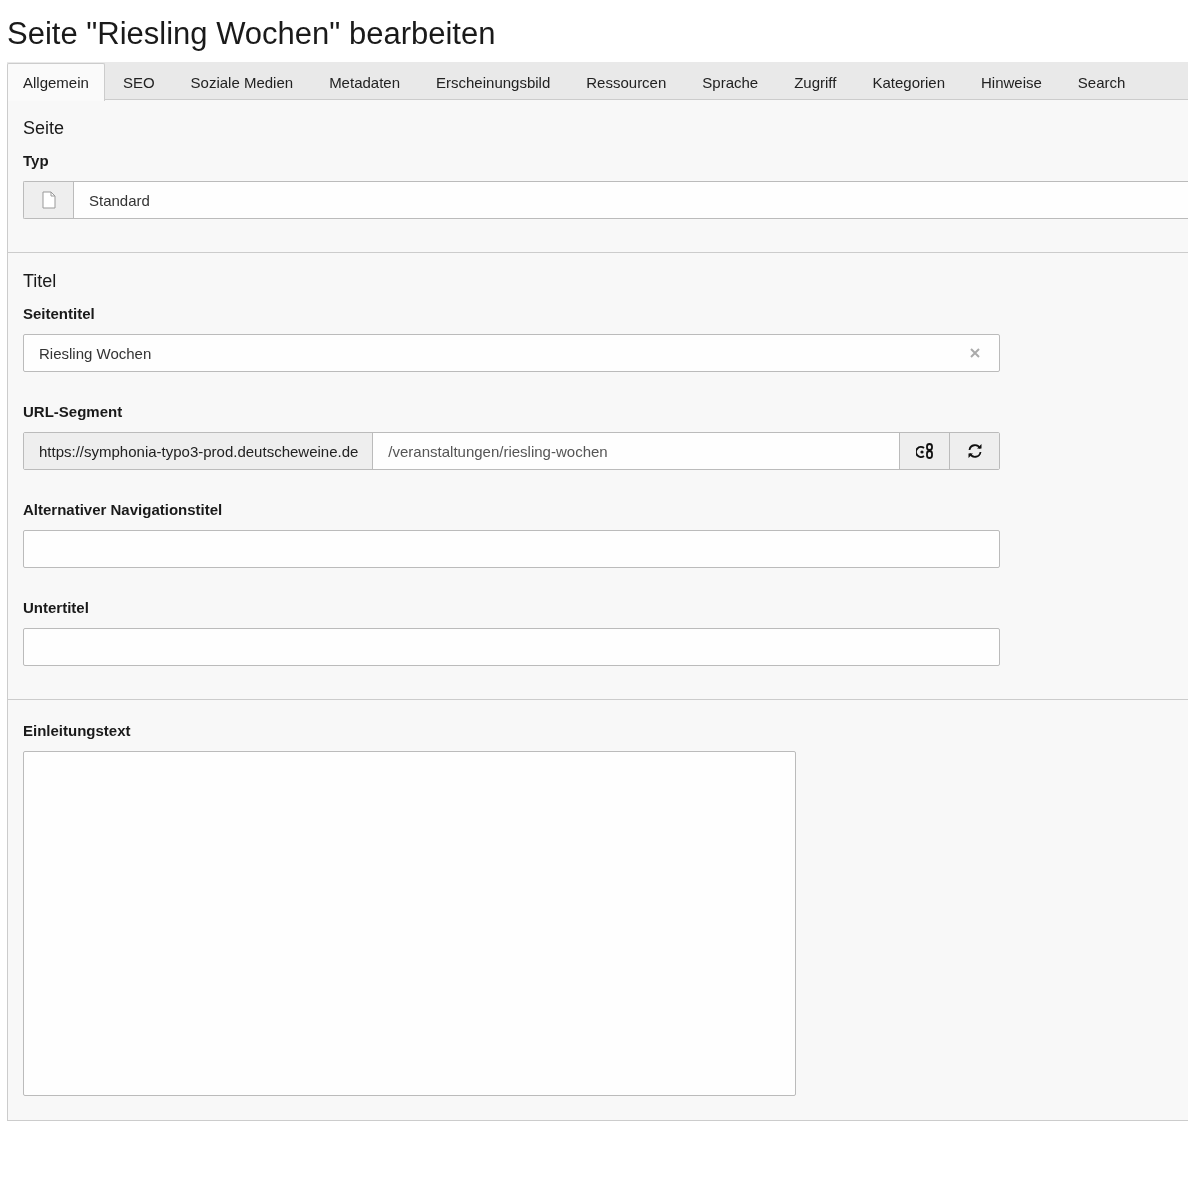 The width and height of the screenshot is (1188, 1200). Describe the element at coordinates (364, 82) in the screenshot. I see `tab: Metadaten` at that location.